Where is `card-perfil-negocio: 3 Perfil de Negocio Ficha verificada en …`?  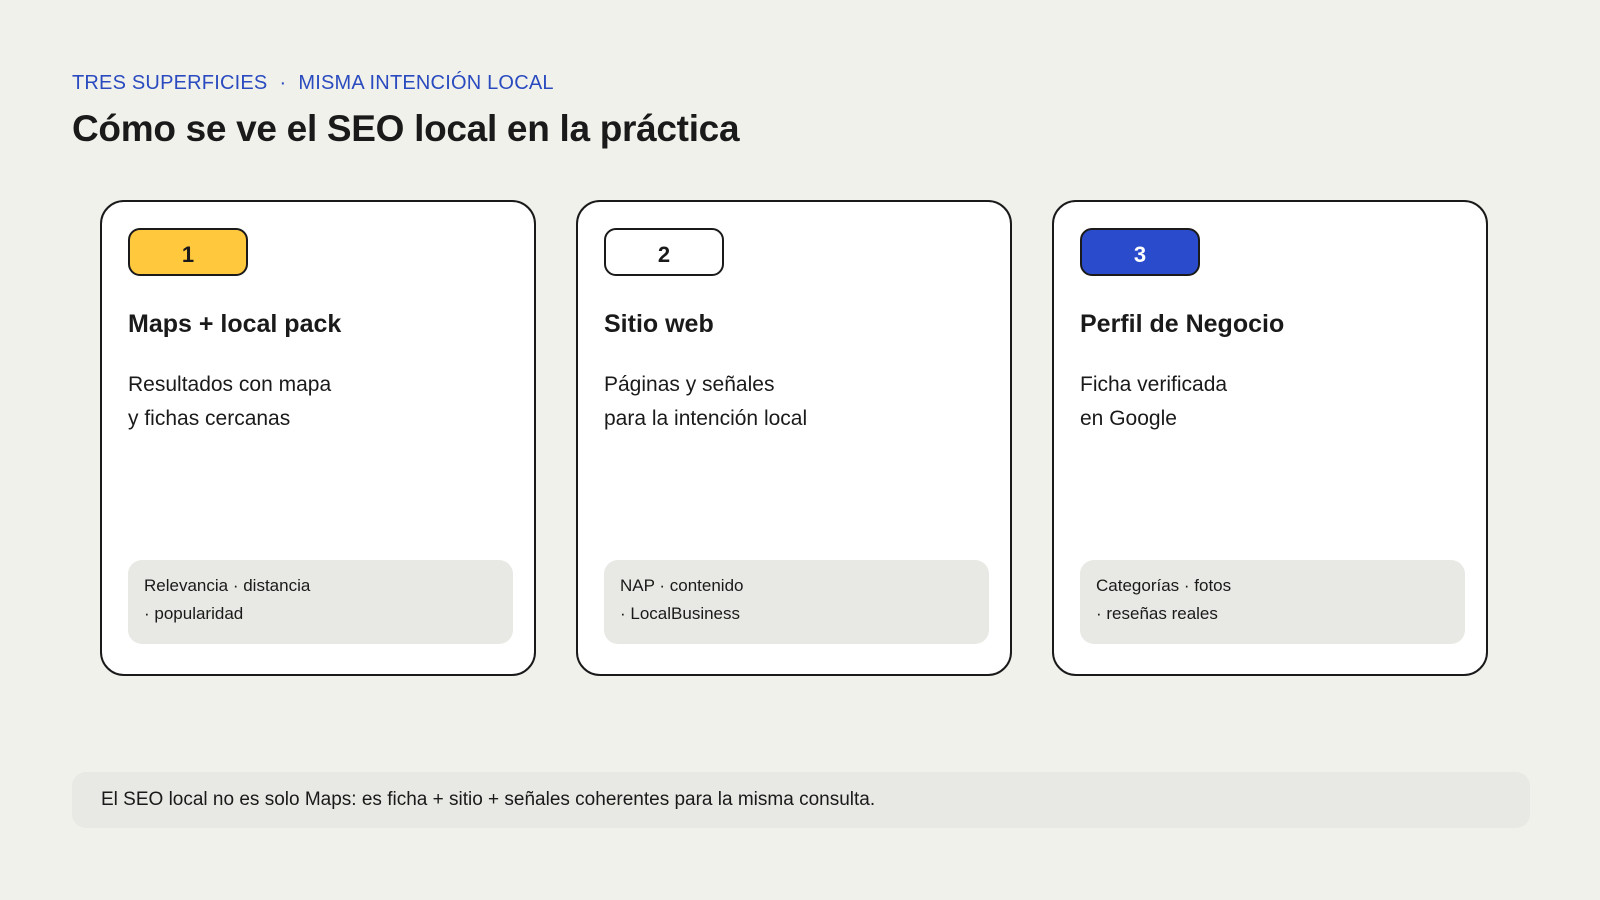
card-perfil-negocio: 3 Perfil de Negocio Ficha verificada en … is located at coordinates (1270, 438).